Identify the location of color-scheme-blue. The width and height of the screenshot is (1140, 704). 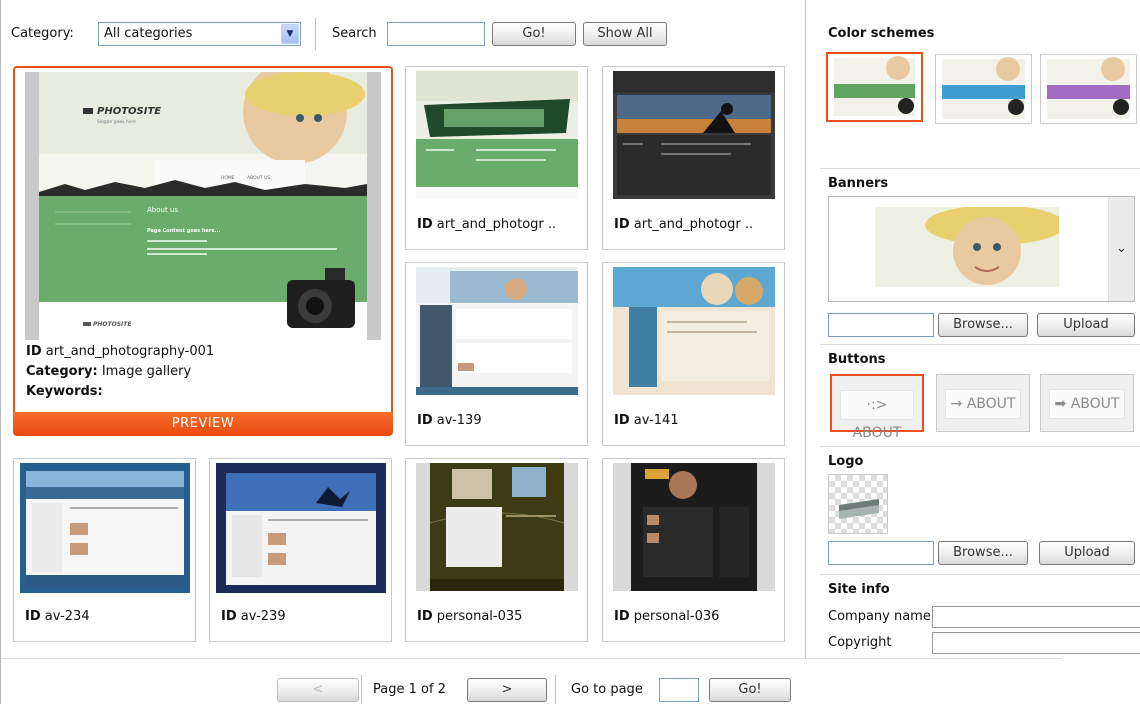
(983, 89).